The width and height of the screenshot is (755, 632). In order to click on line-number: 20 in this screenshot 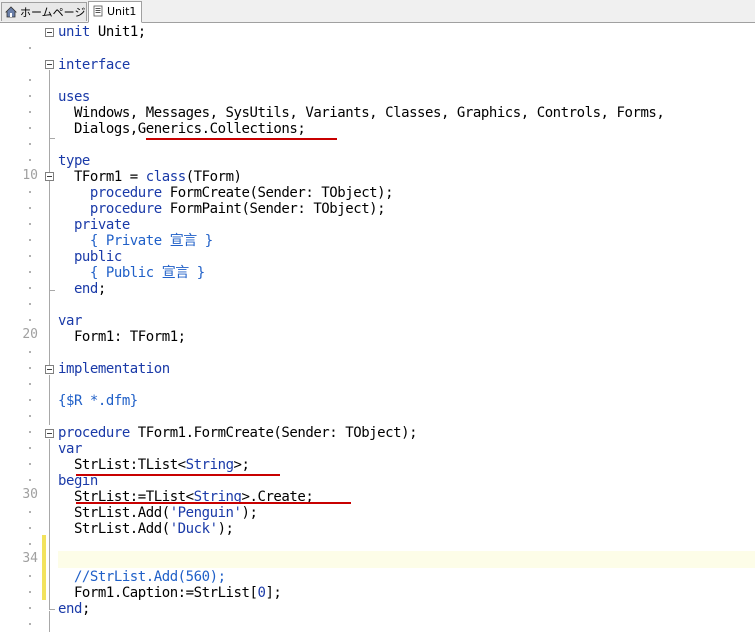, I will do `click(30, 334)`.